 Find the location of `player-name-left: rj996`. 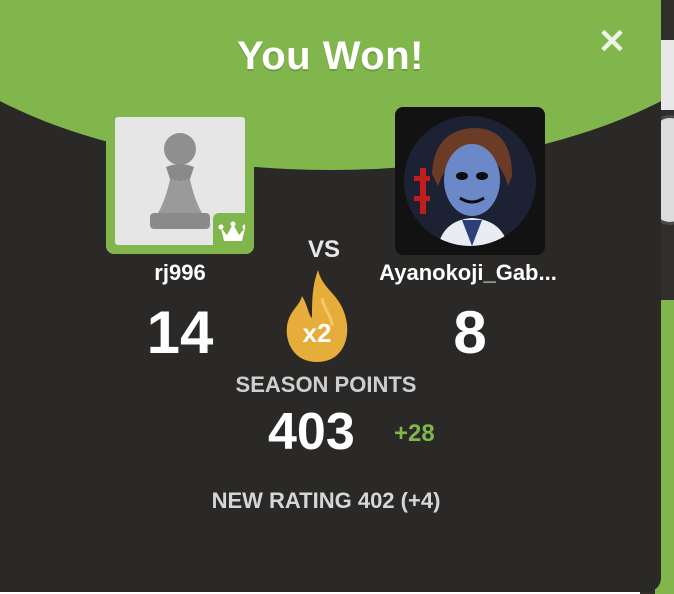

player-name-left: rj996 is located at coordinates (180, 273).